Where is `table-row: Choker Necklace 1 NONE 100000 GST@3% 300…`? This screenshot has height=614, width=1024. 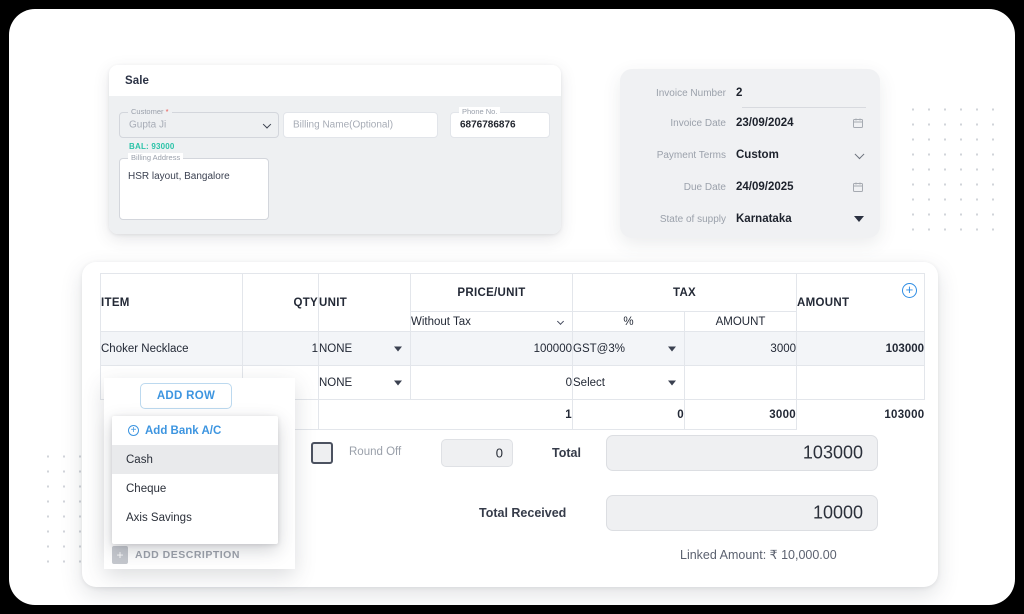
table-row: Choker Necklace 1 NONE 100000 GST@3% 300… is located at coordinates (513, 348).